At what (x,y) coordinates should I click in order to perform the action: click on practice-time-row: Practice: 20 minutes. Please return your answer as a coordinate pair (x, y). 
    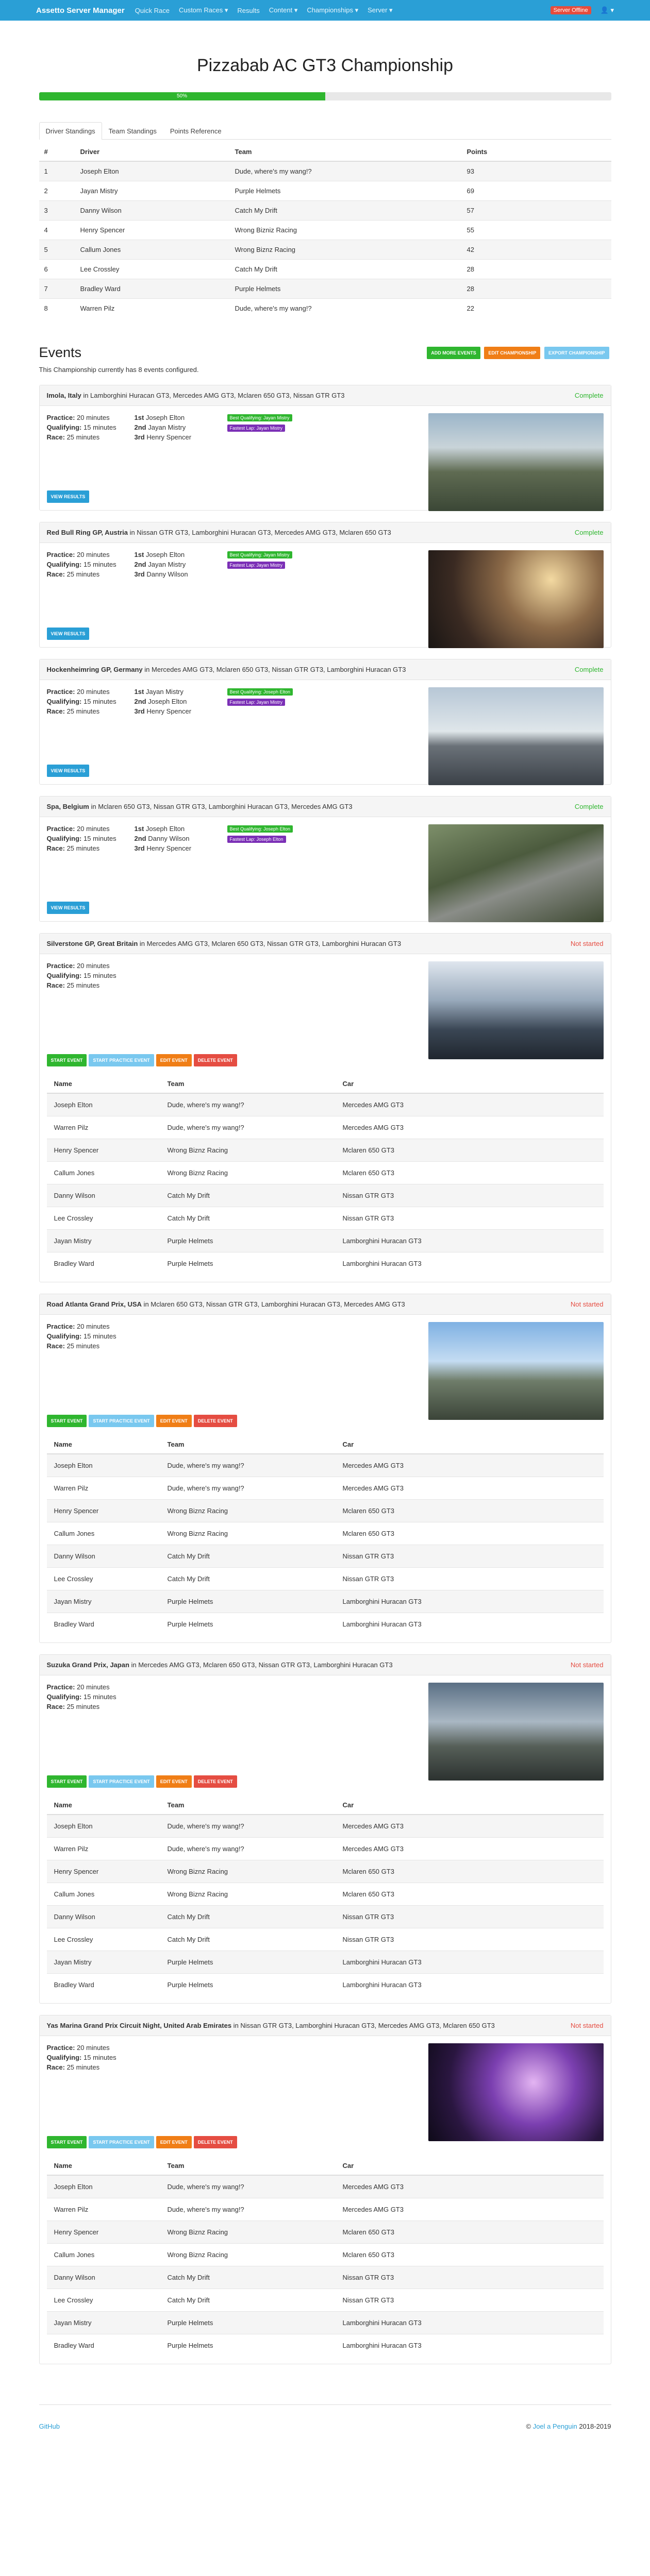
    Looking at the image, I should click on (91, 829).